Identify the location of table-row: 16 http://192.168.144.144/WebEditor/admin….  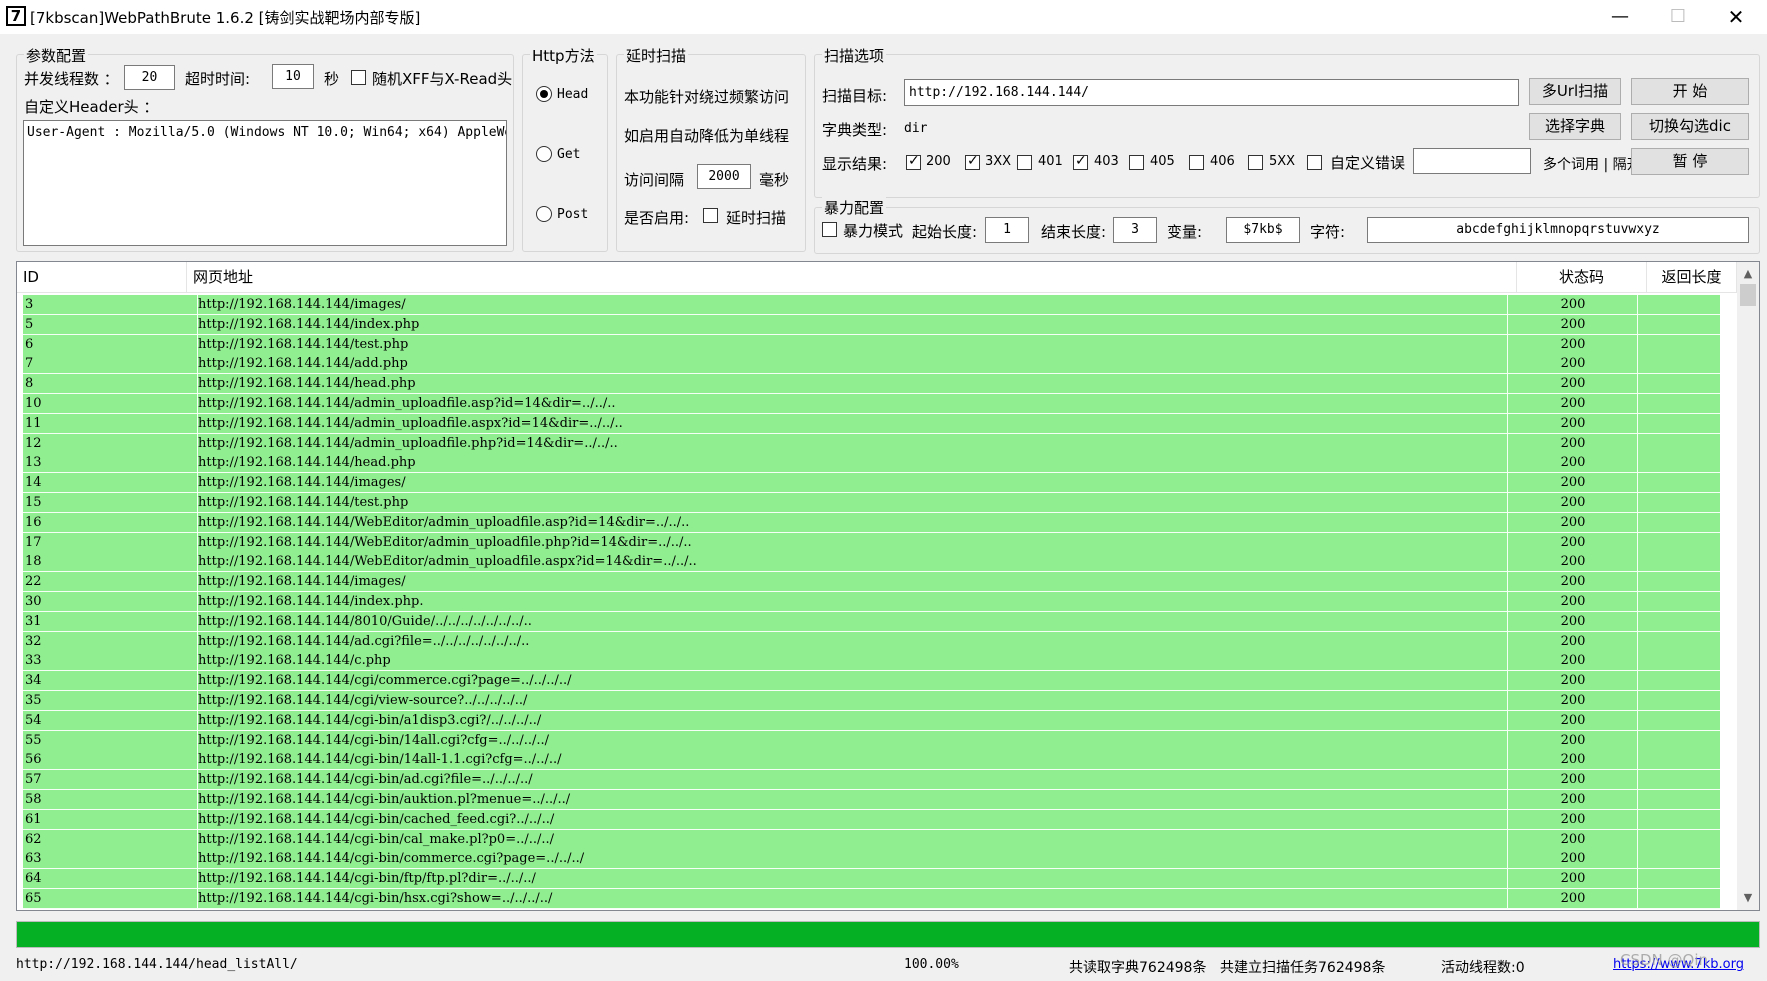
(871, 522).